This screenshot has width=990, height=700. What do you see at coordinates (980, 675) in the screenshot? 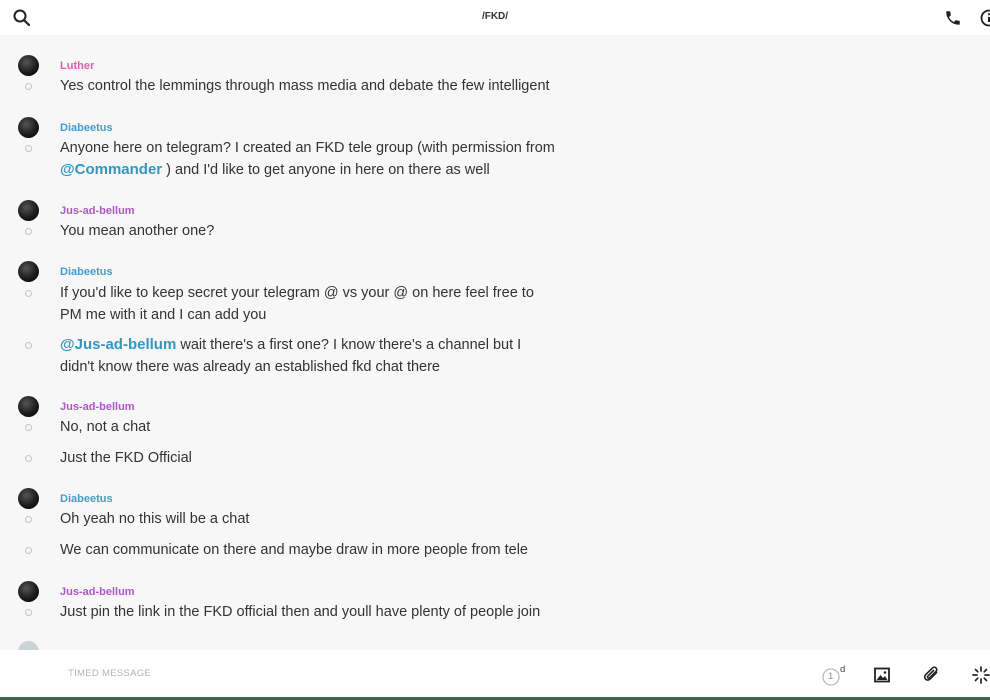
I see `sparkle-icon` at bounding box center [980, 675].